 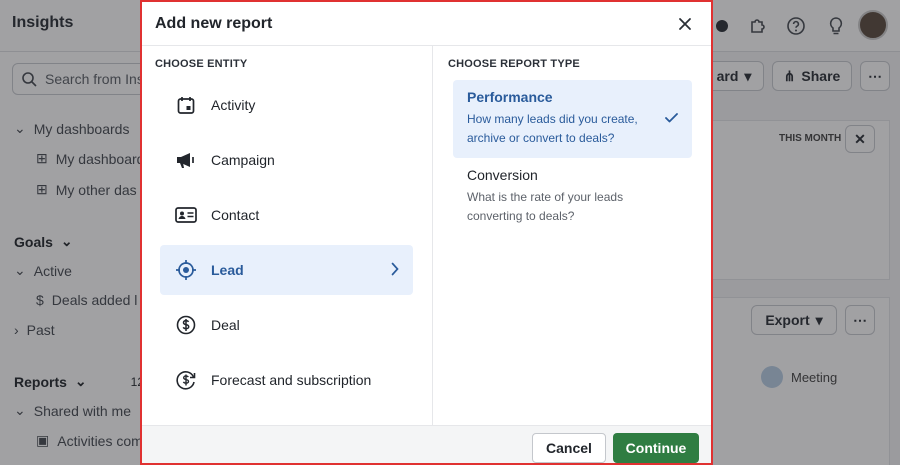 I want to click on continue-button: Continue, so click(x=656, y=448).